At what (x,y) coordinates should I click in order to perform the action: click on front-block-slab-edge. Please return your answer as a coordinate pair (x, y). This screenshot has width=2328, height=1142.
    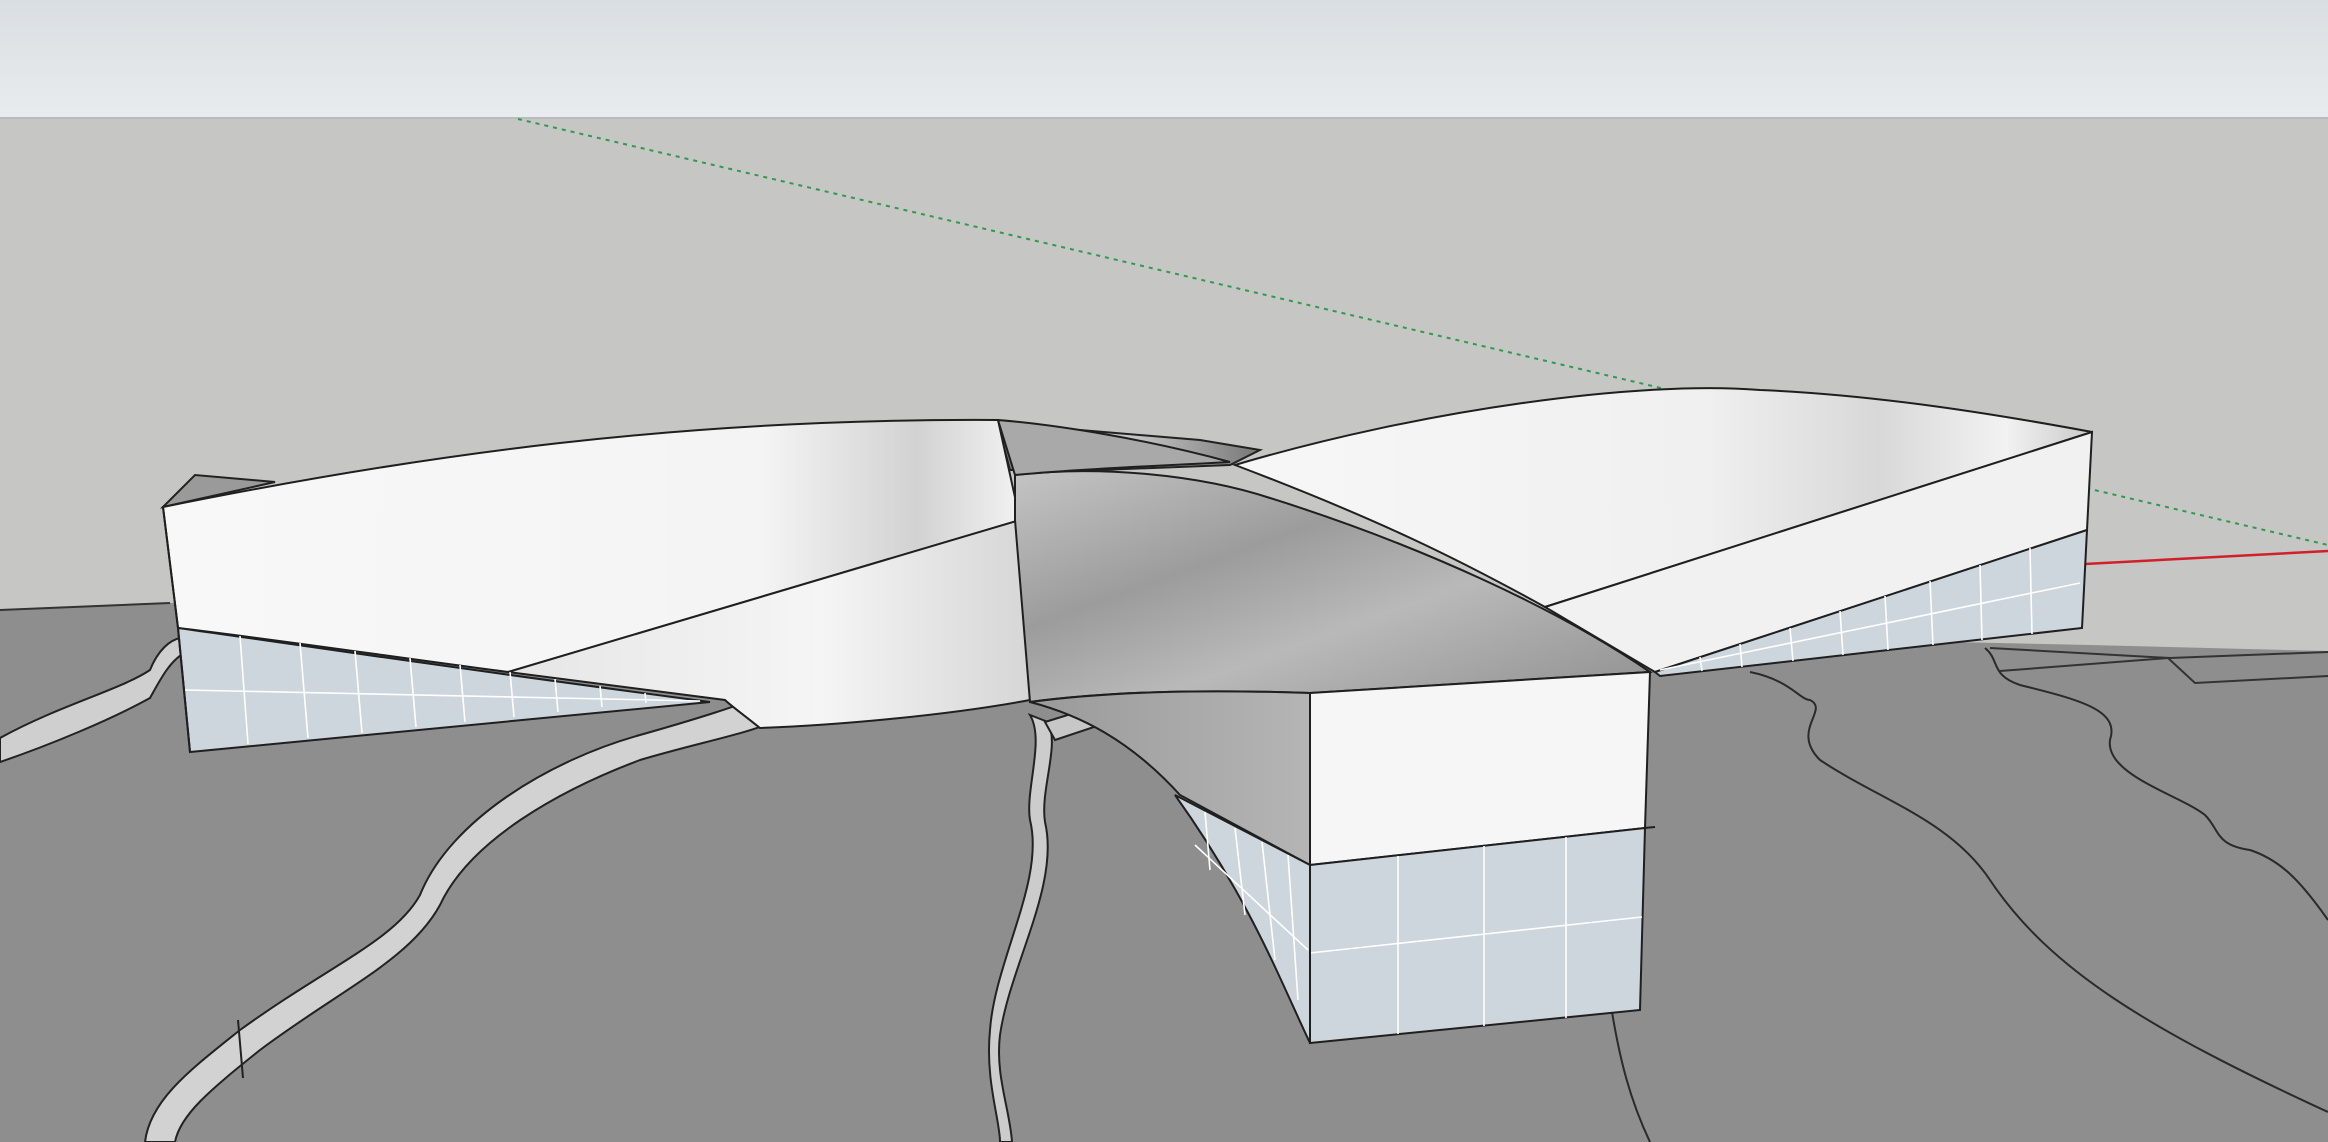
    Looking at the image, I should click on (1650, 827).